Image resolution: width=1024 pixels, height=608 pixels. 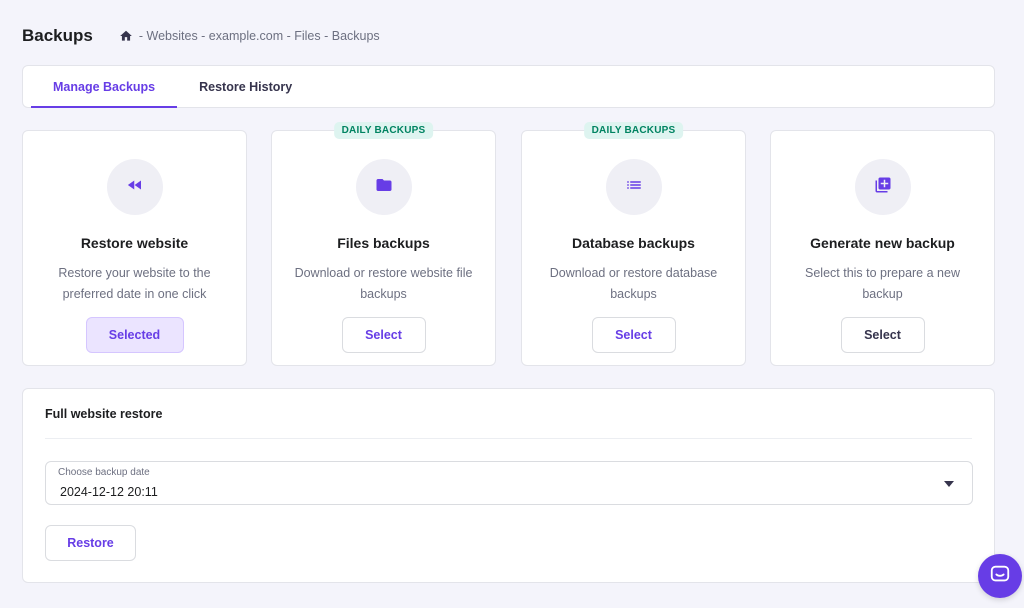 I want to click on home-icon, so click(x=126, y=36).